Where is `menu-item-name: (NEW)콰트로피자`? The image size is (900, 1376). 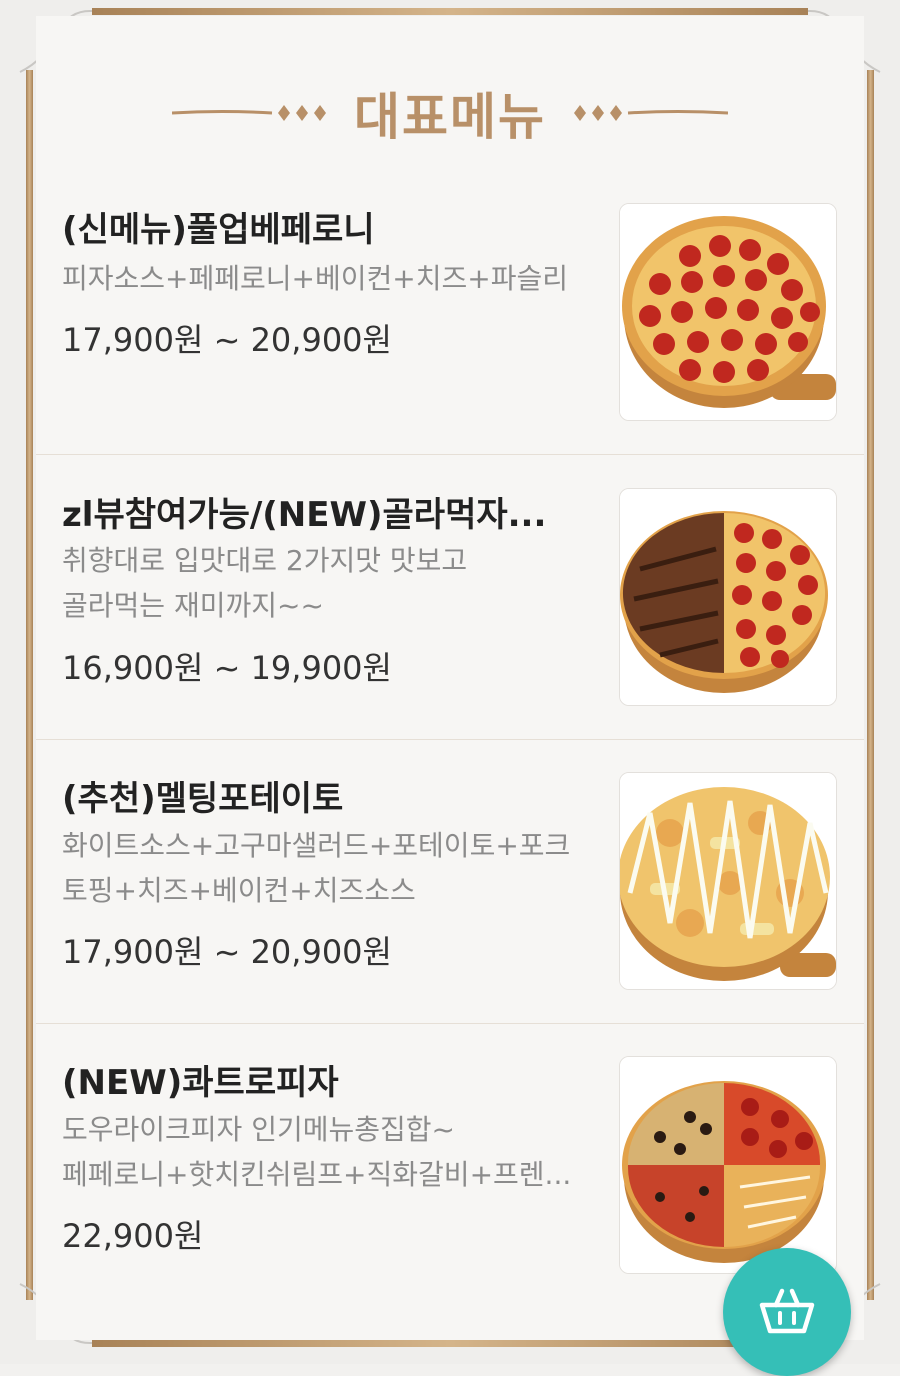
menu-item-name: (NEW)콰트로피자 is located at coordinates (200, 1083).